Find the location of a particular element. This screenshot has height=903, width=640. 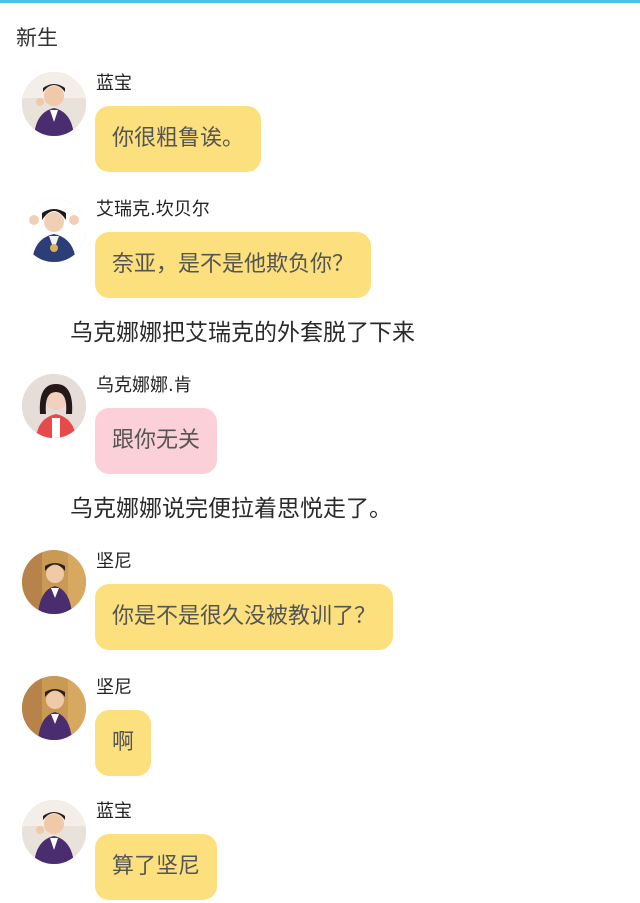

top-accent-rule is located at coordinates (320, 1).